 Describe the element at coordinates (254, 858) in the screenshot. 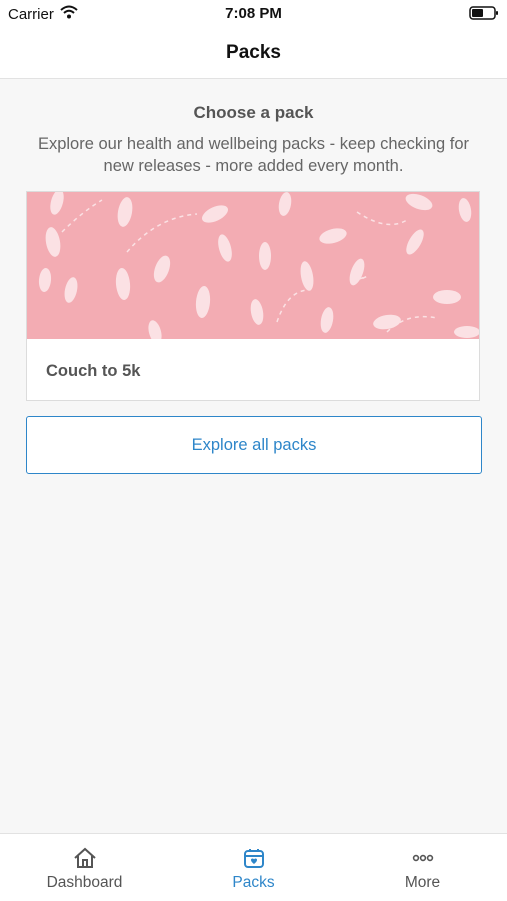

I see `packs-icon` at that location.